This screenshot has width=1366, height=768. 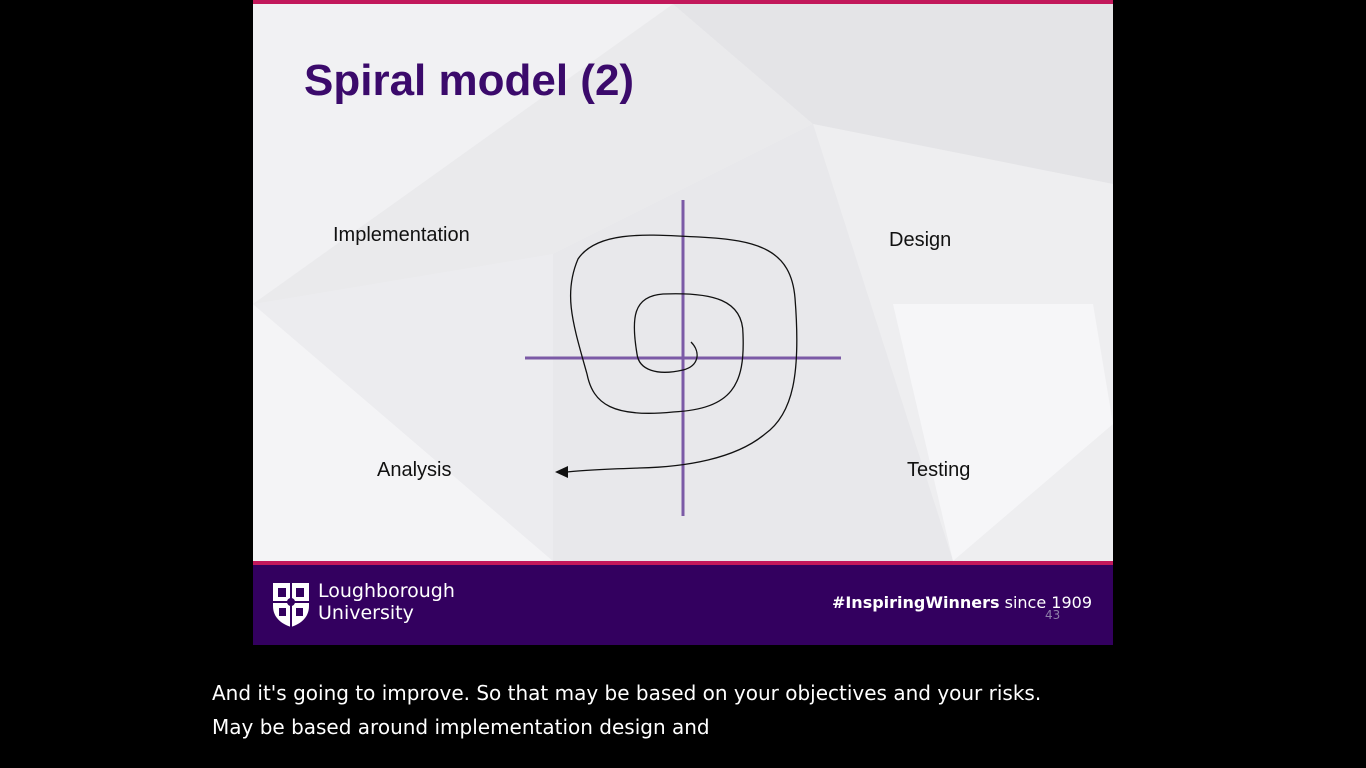 I want to click on university-name: Loughborough University, so click(x=386, y=602).